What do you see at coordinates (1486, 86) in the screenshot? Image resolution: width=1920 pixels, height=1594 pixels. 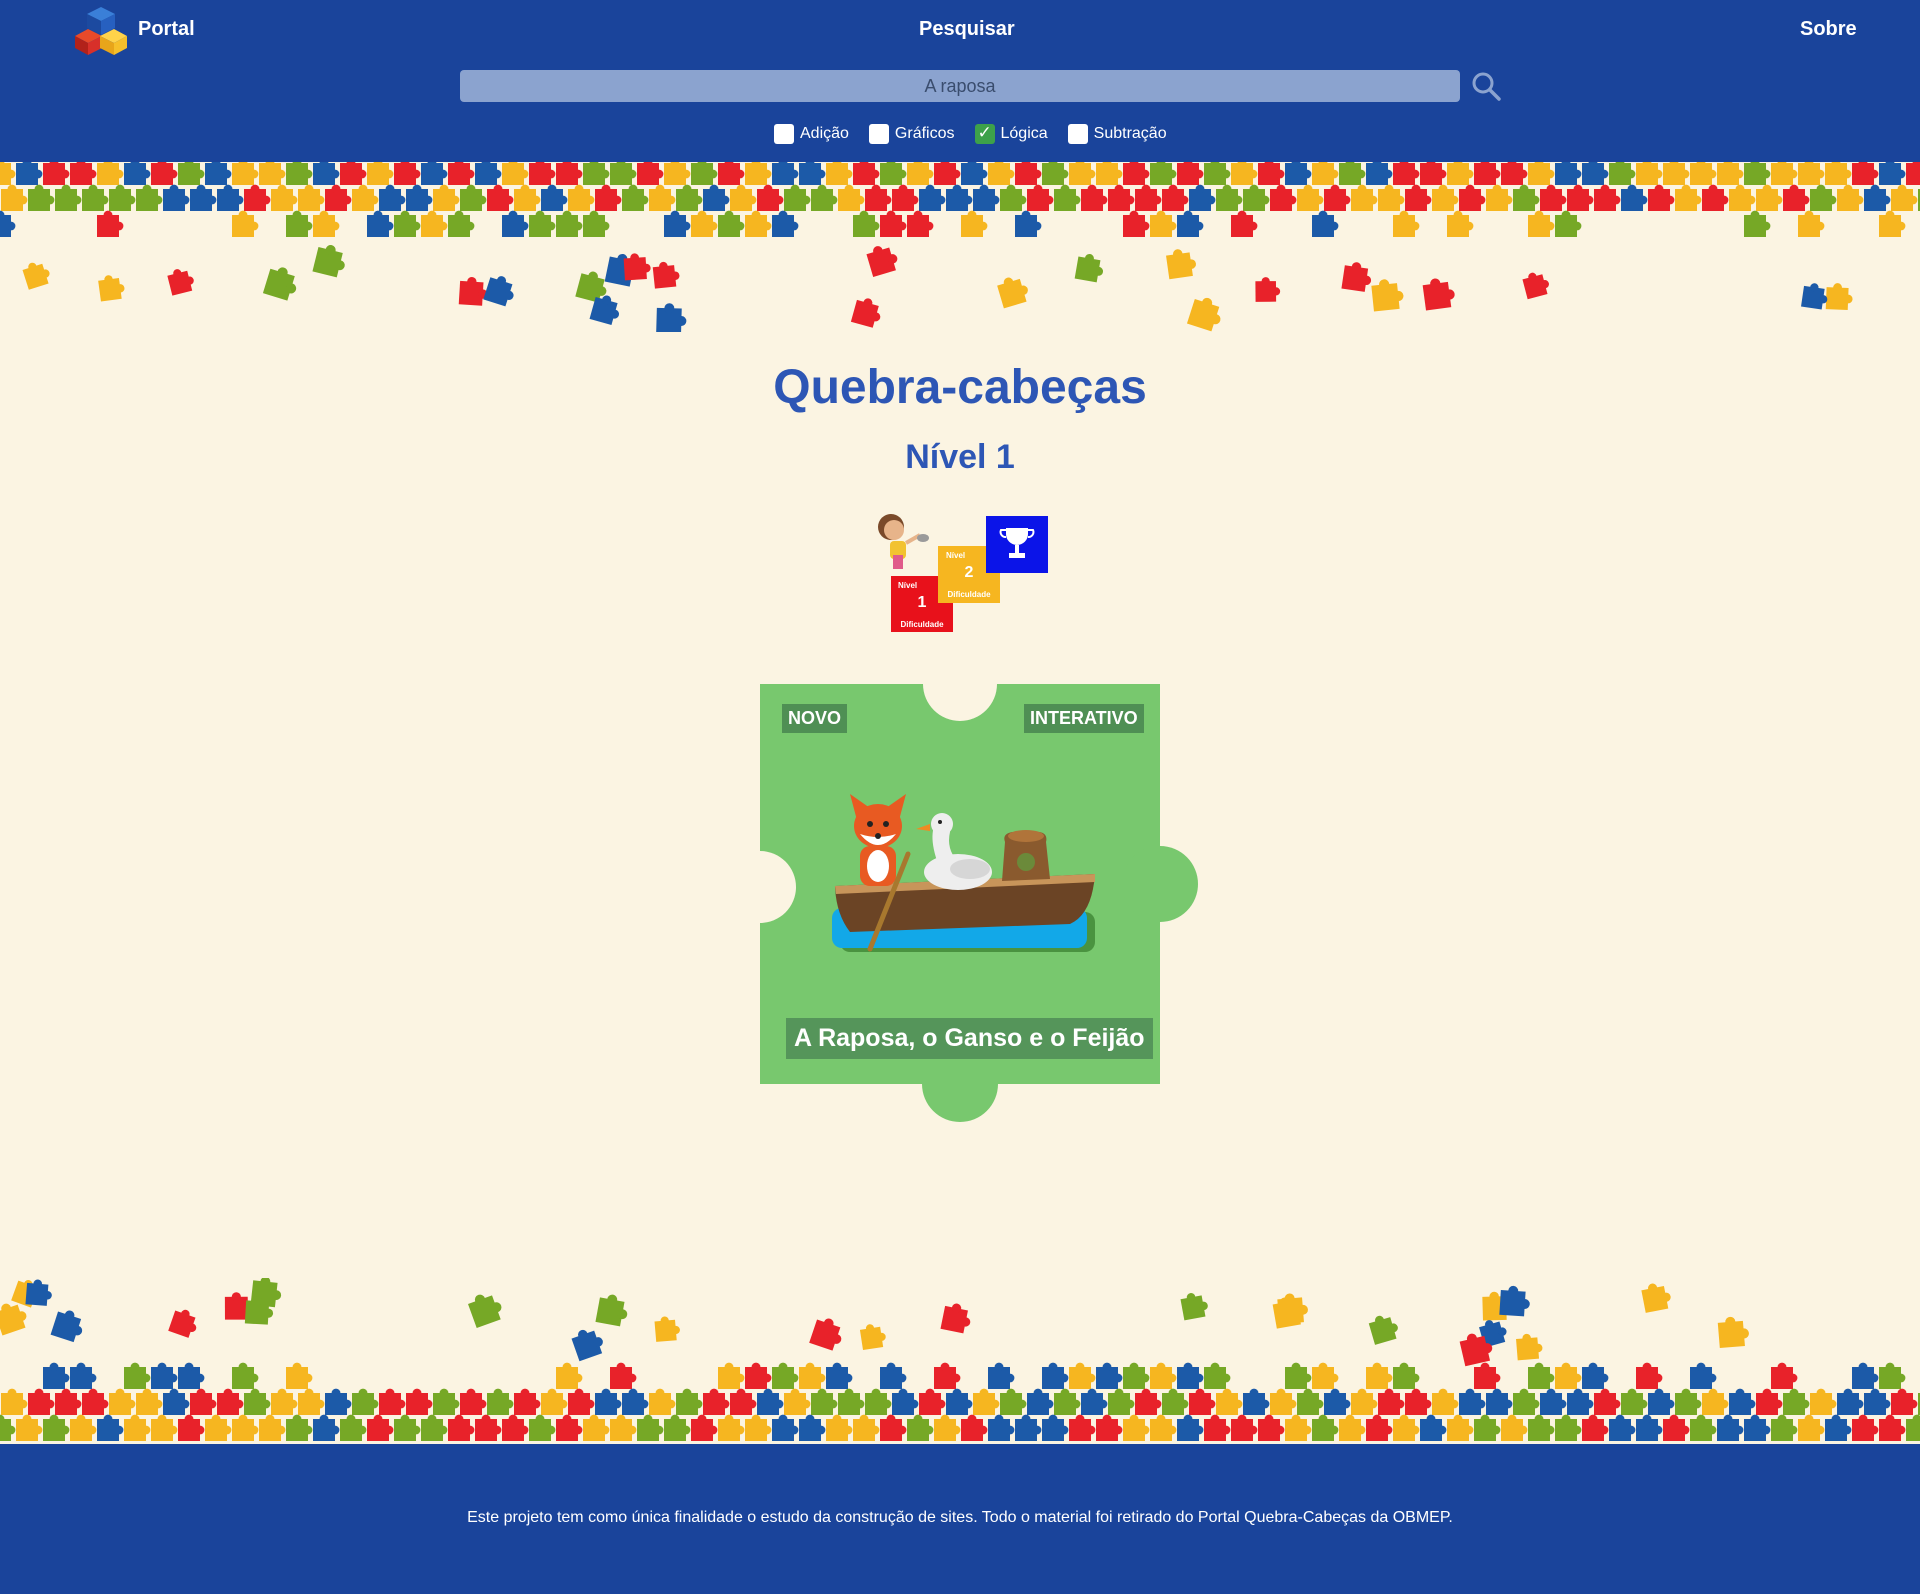 I see `search-icon` at bounding box center [1486, 86].